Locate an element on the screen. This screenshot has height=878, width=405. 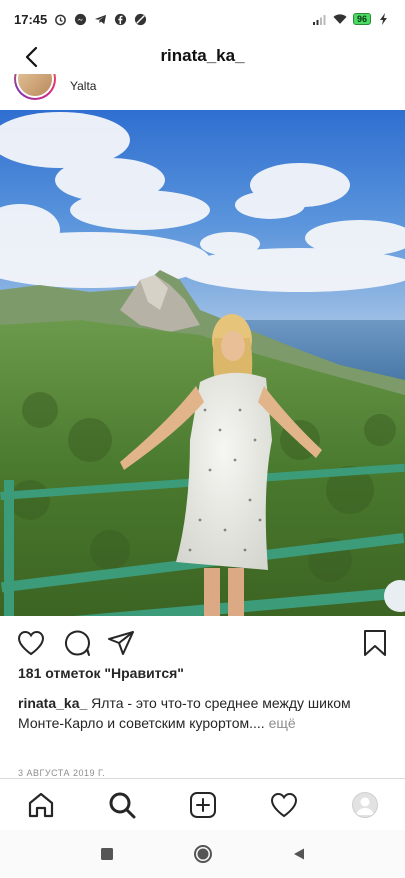
comment-button is located at coordinates (77, 643).